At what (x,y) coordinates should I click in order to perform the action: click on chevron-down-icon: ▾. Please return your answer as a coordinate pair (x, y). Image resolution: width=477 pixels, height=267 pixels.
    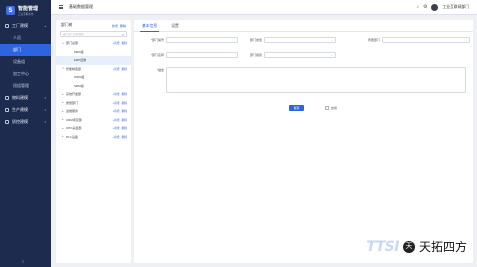
    Looking at the image, I should click on (45, 122).